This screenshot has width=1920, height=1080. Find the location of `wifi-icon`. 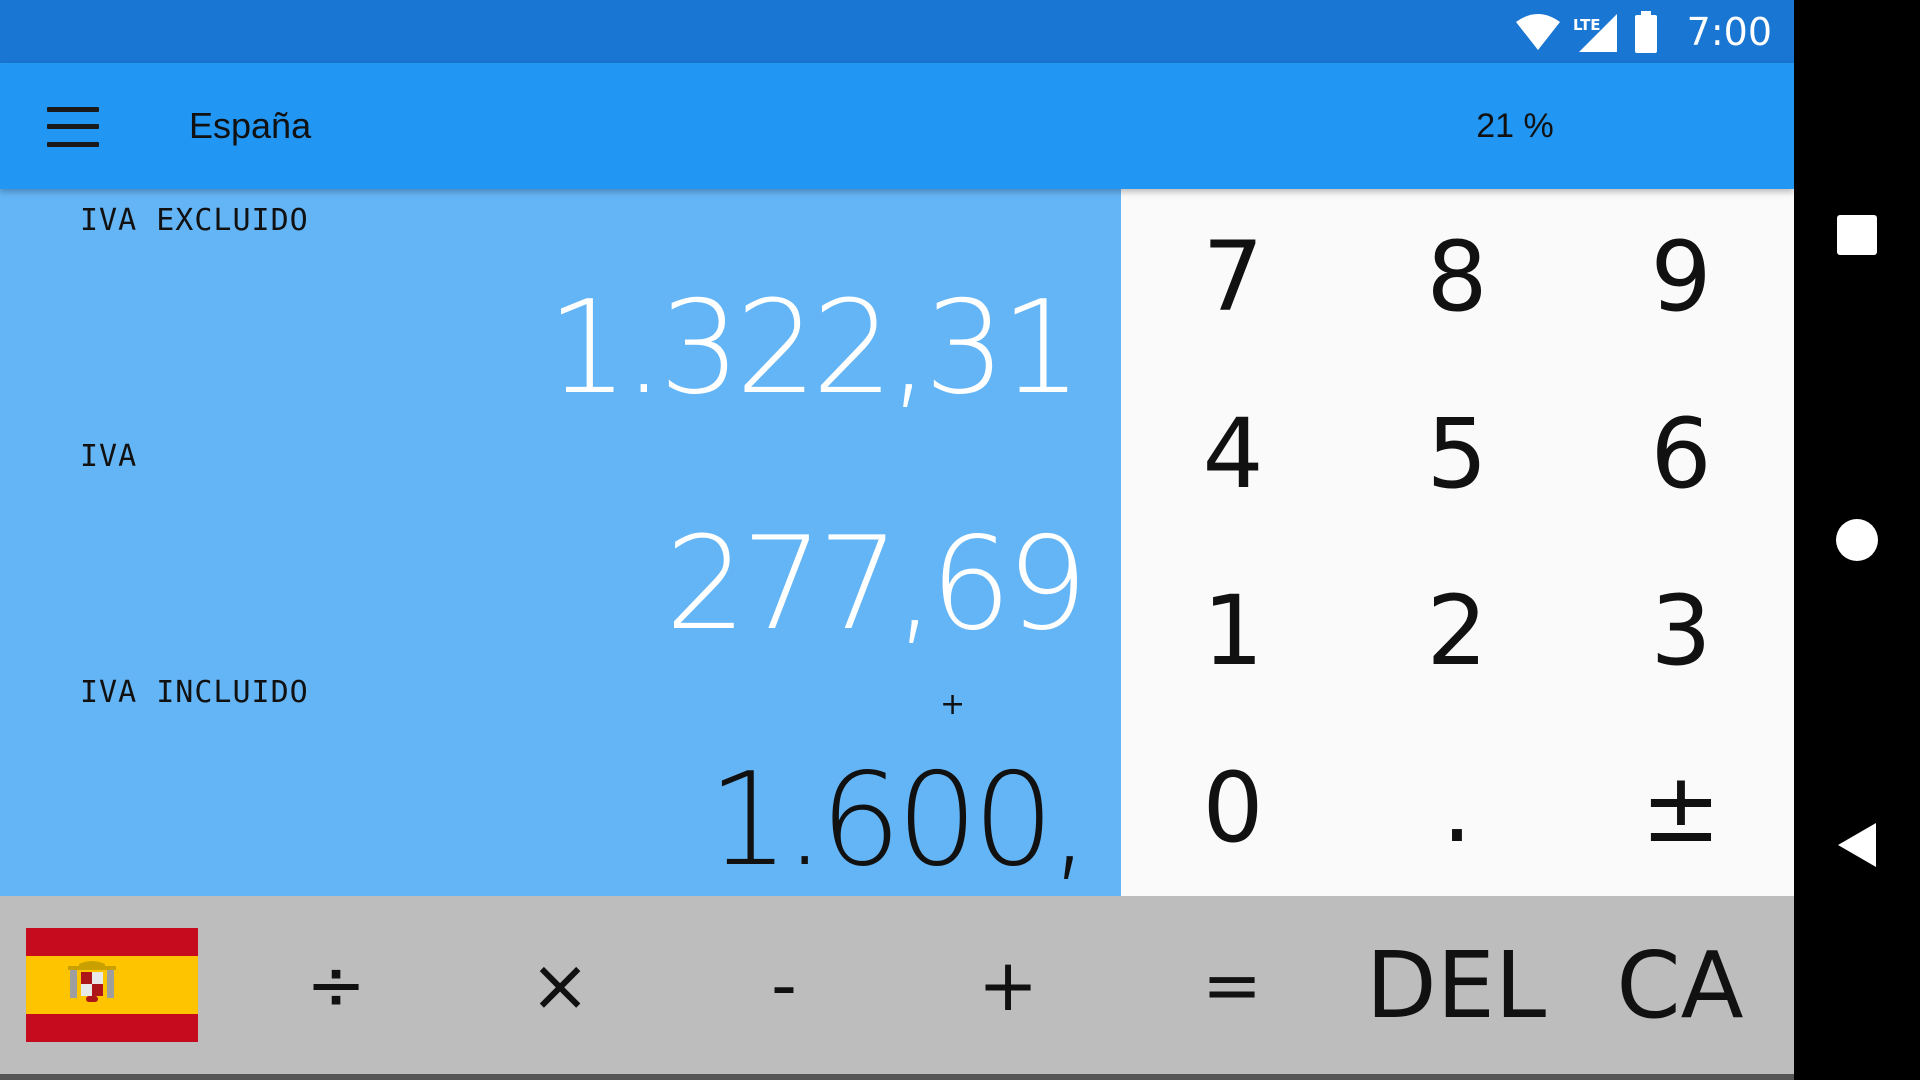

wifi-icon is located at coordinates (1537, 31).